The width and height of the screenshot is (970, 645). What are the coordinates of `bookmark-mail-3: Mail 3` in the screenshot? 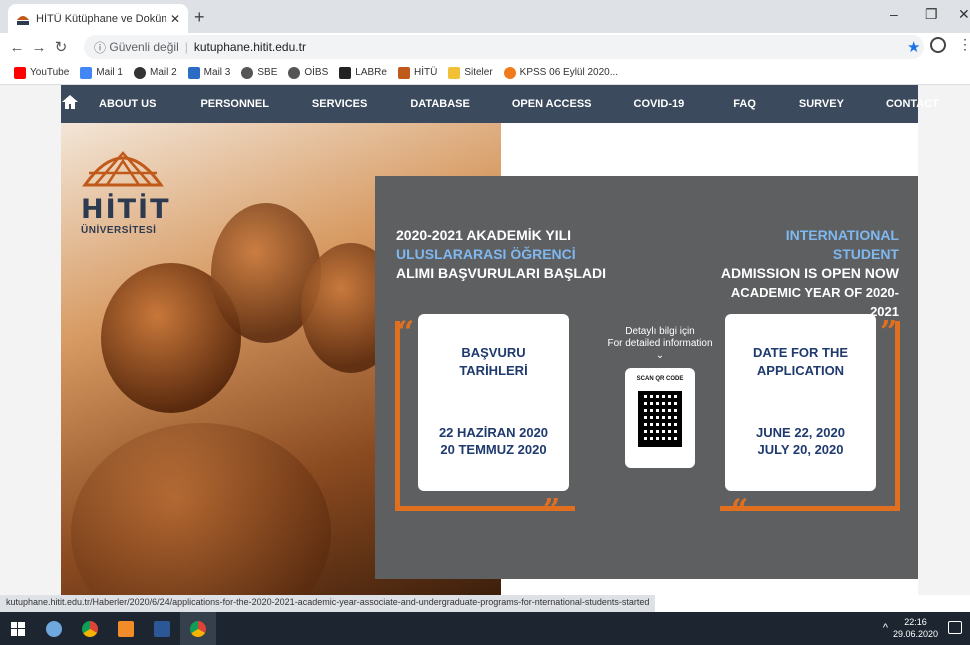 It's located at (208, 72).